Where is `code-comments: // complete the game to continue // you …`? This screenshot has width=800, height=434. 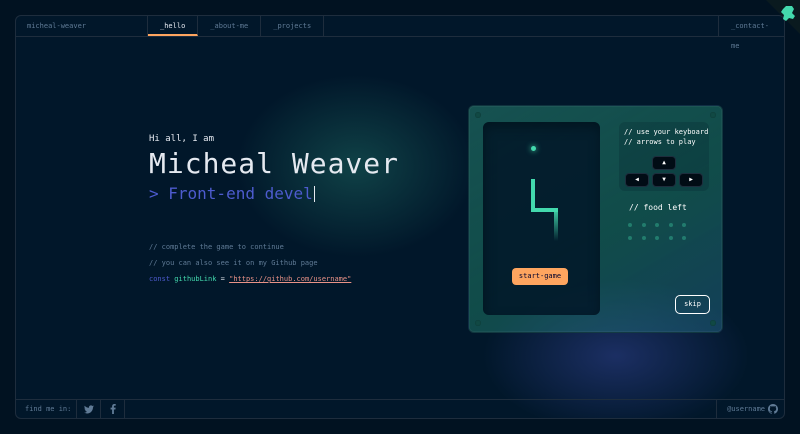 code-comments: // complete the game to continue // you … is located at coordinates (250, 263).